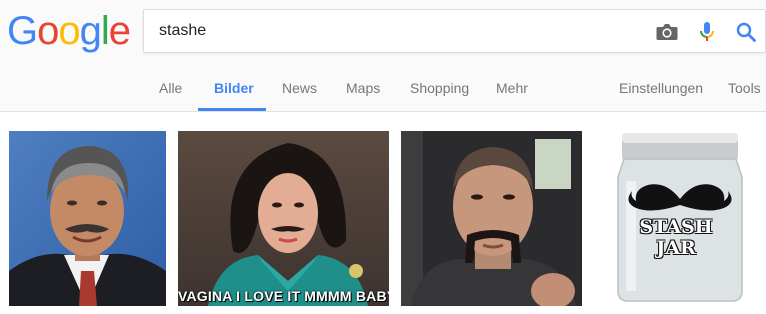 The width and height of the screenshot is (766, 314). I want to click on settings-link: Einstellungen, so click(661, 87).